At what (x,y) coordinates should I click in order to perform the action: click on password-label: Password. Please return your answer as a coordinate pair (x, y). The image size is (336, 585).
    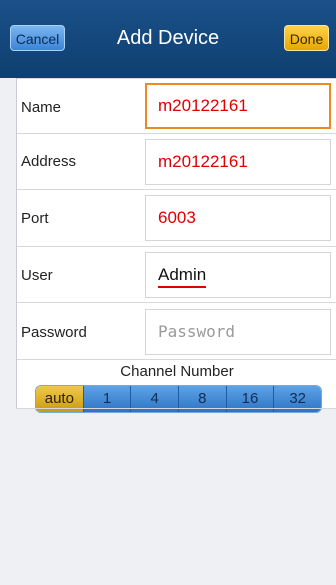
    Looking at the image, I should click on (54, 332).